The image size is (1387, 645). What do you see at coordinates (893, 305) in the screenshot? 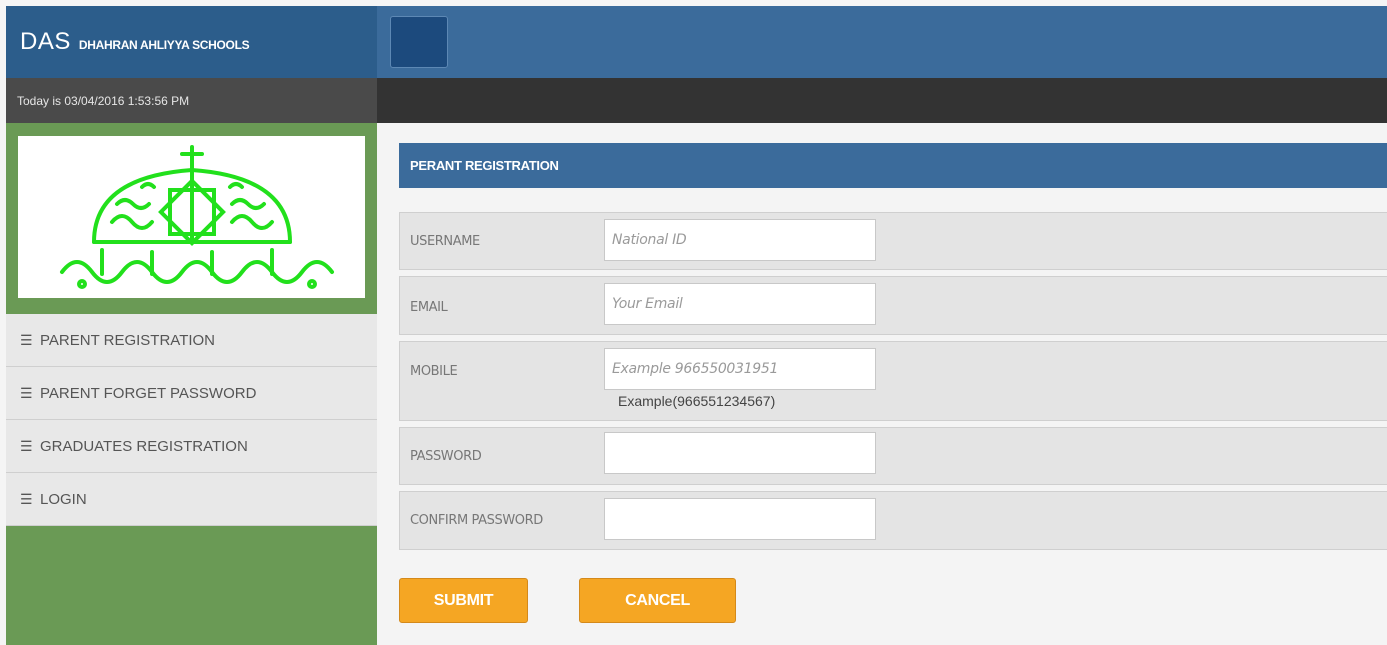
I see `email-row: EMAIL` at bounding box center [893, 305].